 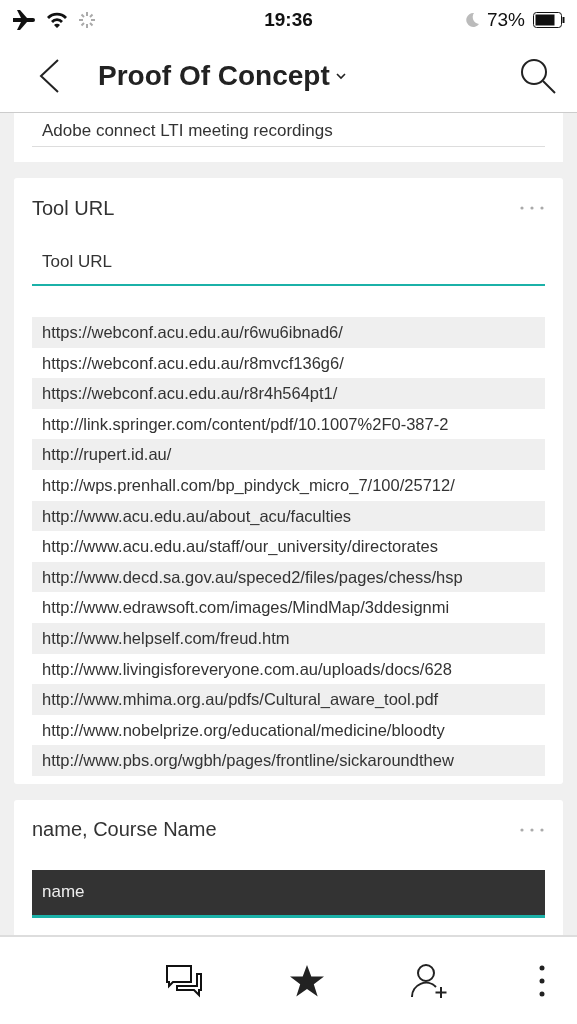 I want to click on list-item: http://www.acu.edu.au/staff/our_university/directorates, so click(x=288, y=546).